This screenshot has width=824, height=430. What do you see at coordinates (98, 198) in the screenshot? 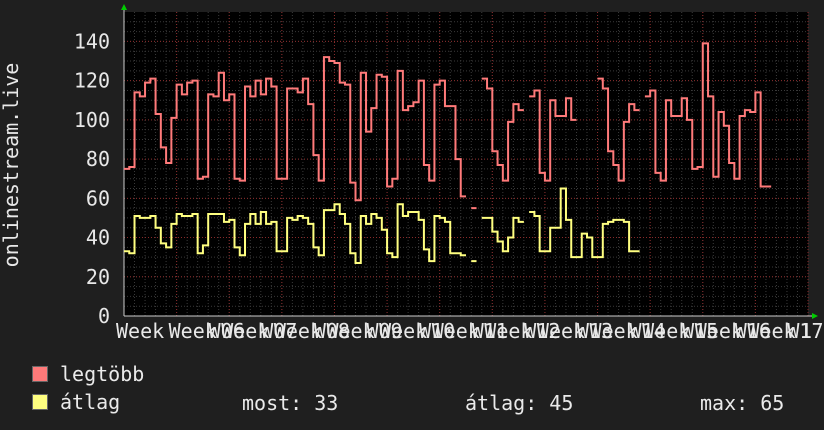
I see `y-tick-label: 60` at bounding box center [98, 198].